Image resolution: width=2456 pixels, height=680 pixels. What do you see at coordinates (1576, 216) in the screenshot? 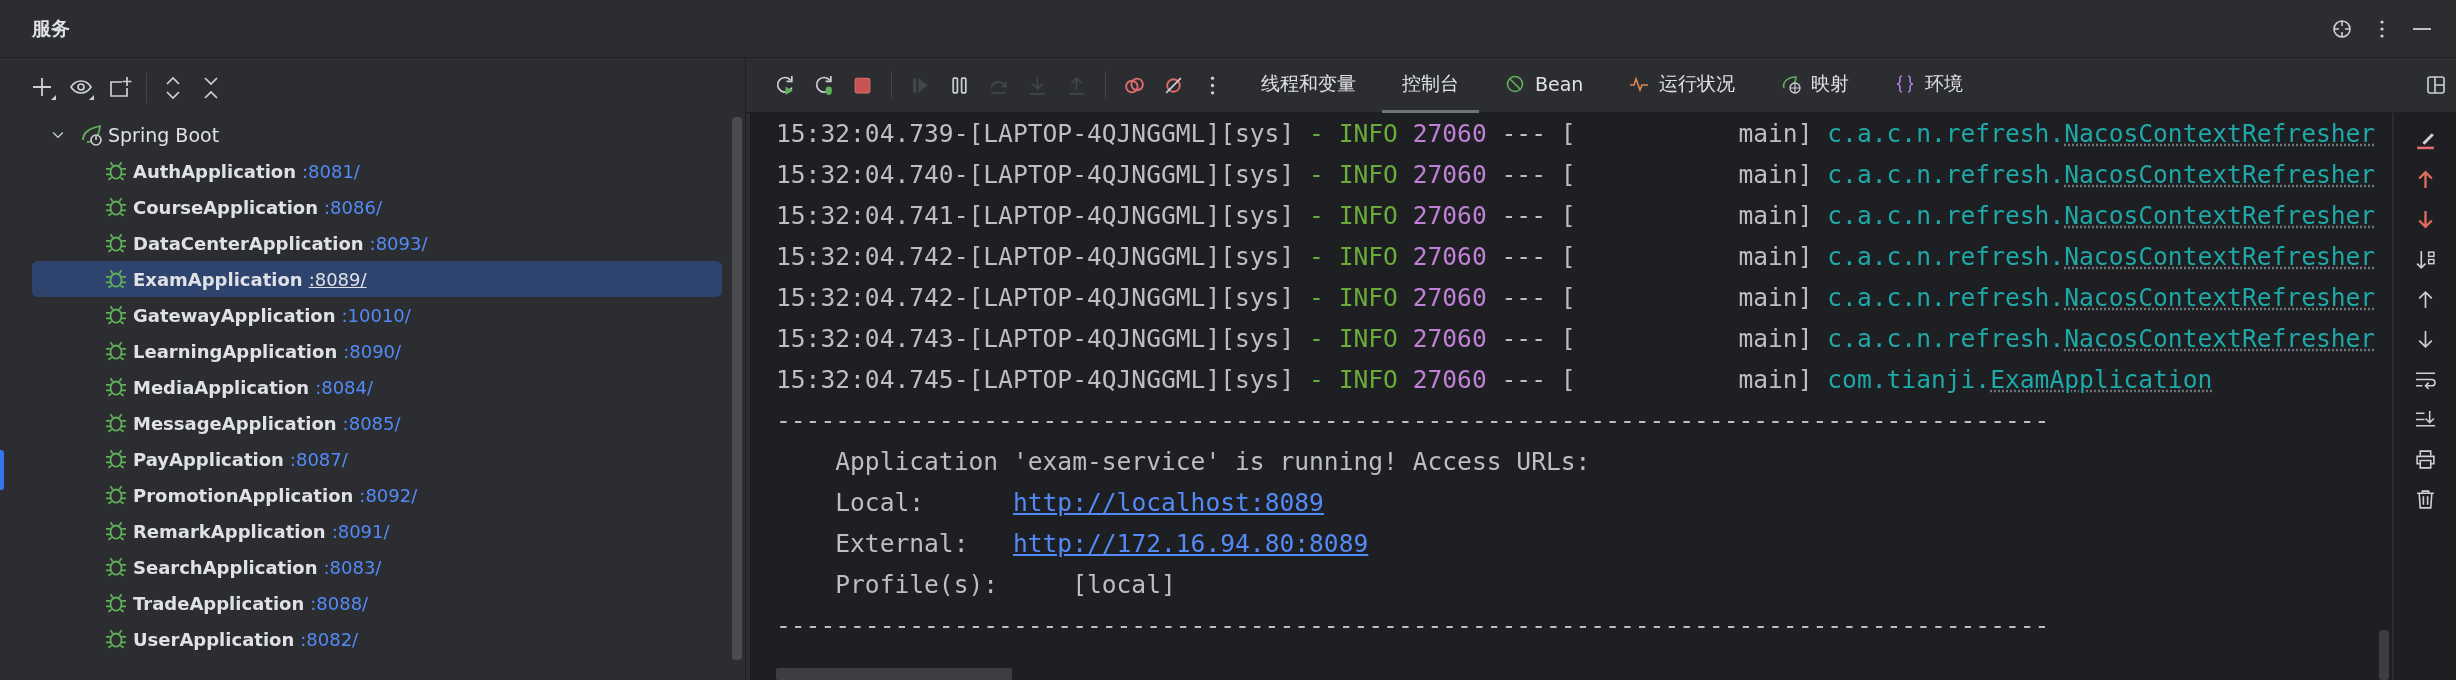
I see `console-line: 15:32:04.741-[LAPTOP-4QJNGGML][sys] - INFO 27060 --- [ main] c.a.c.n.refresh.NacosContextRefresher` at bounding box center [1576, 216].